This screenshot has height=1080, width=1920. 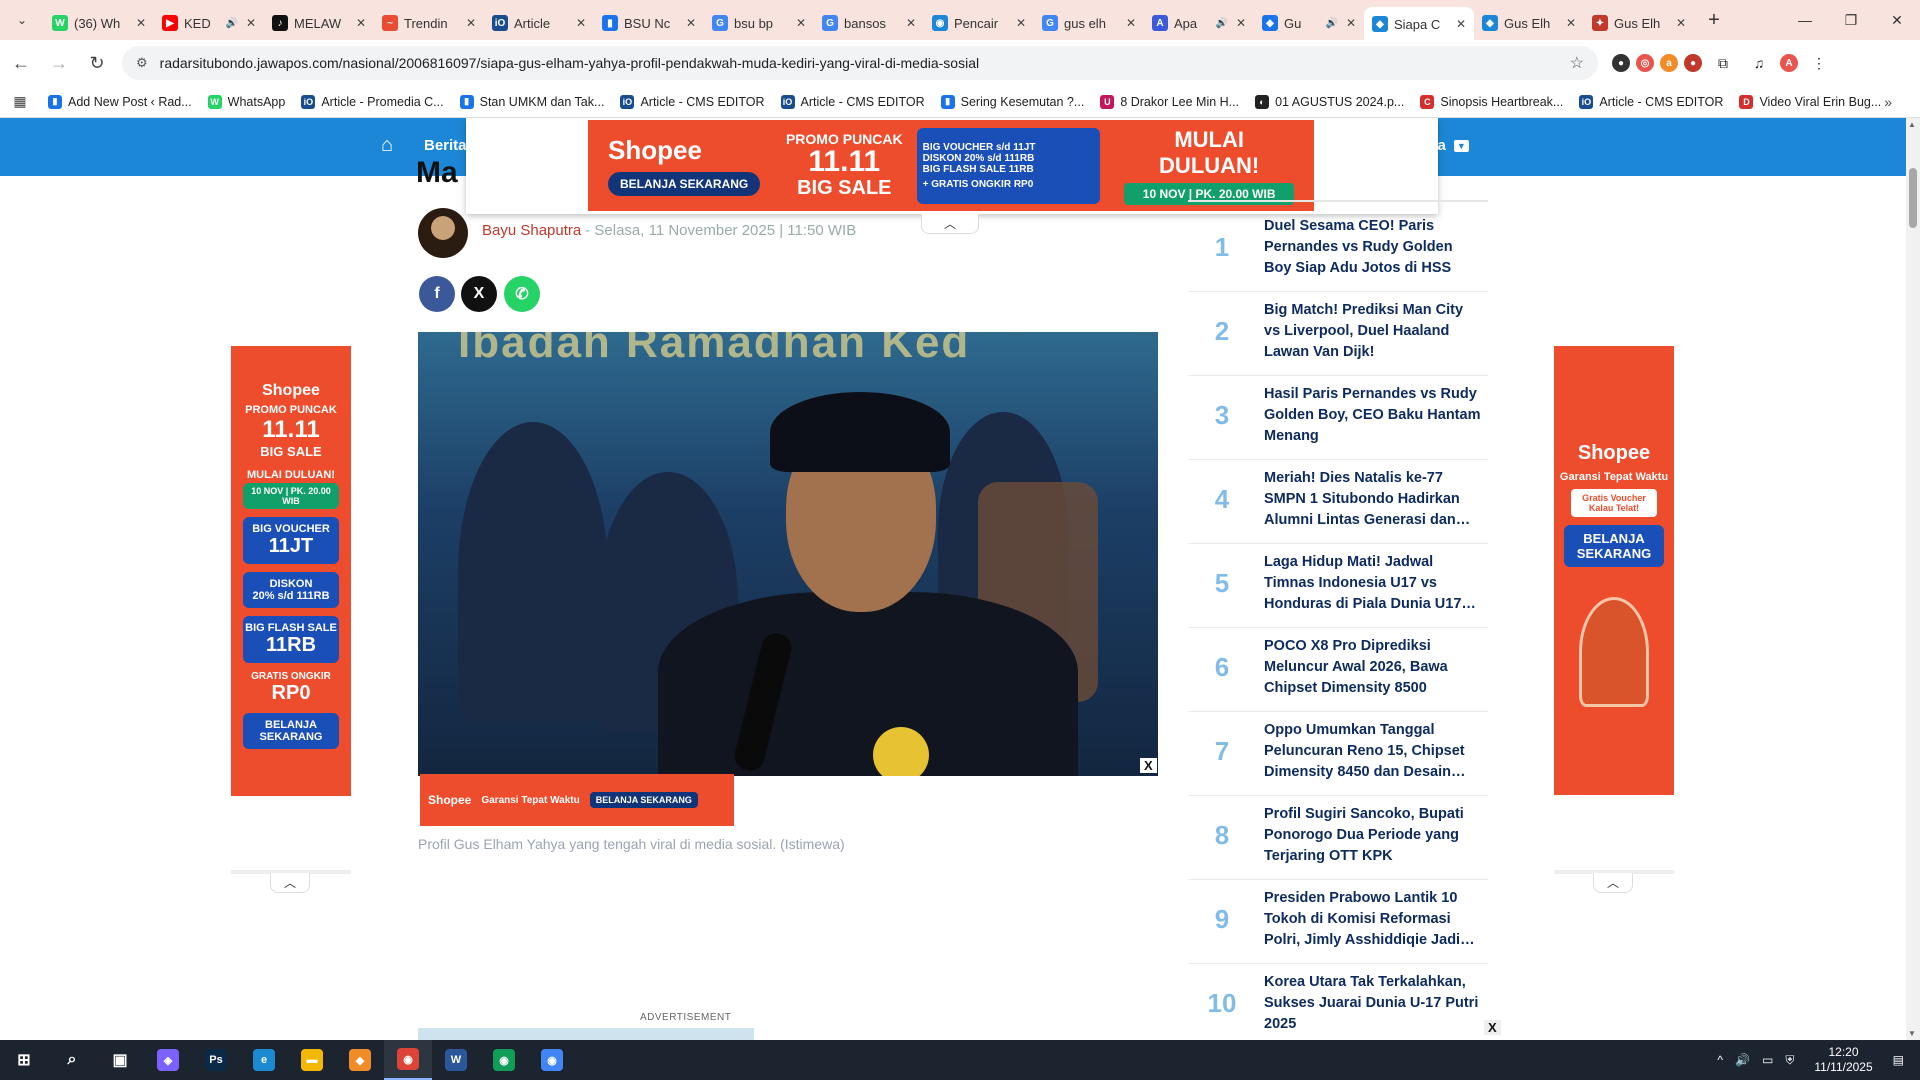 I want to click on left-ad-cta: BELANJA SEKARANG, so click(x=291, y=731).